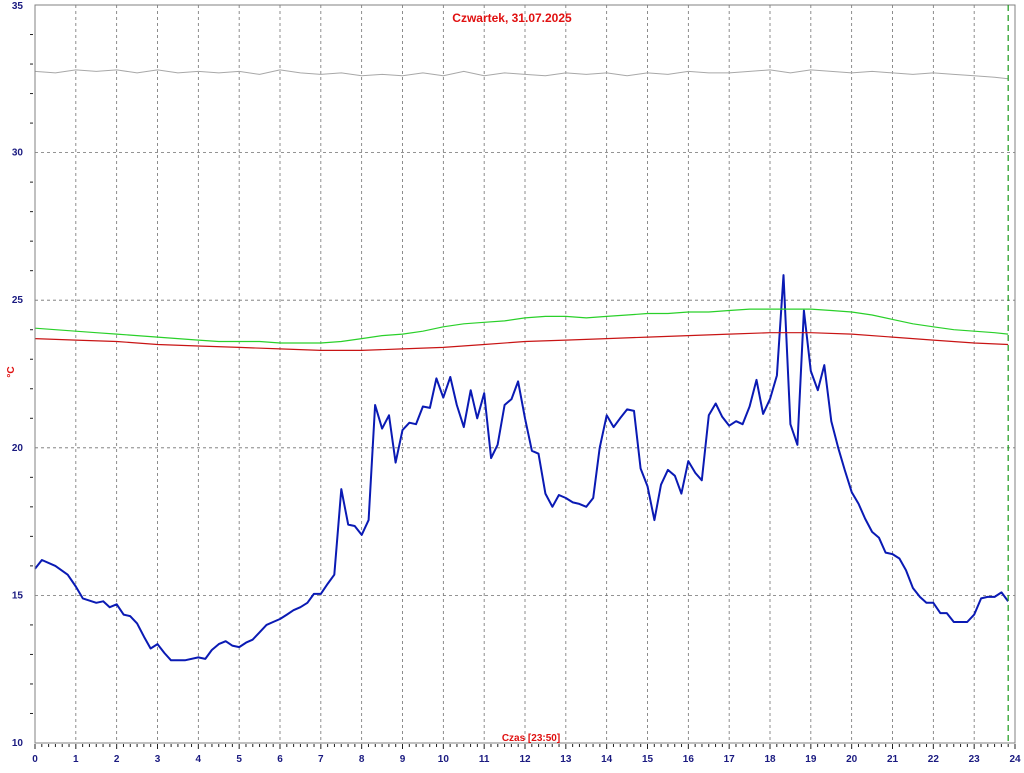 The image size is (1024, 773). I want to click on x-tick-label: 0, so click(35, 759).